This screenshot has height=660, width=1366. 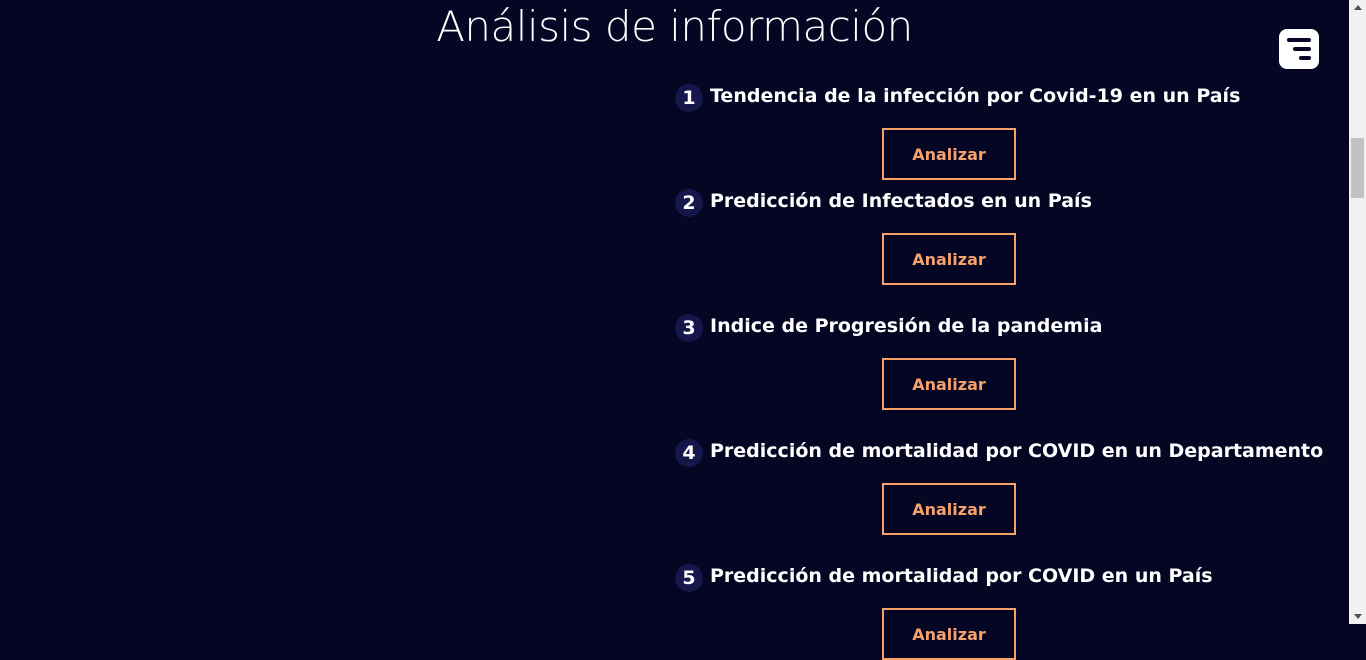 What do you see at coordinates (906, 326) in the screenshot?
I see `item-title: Indice de Progresión de la pandemia` at bounding box center [906, 326].